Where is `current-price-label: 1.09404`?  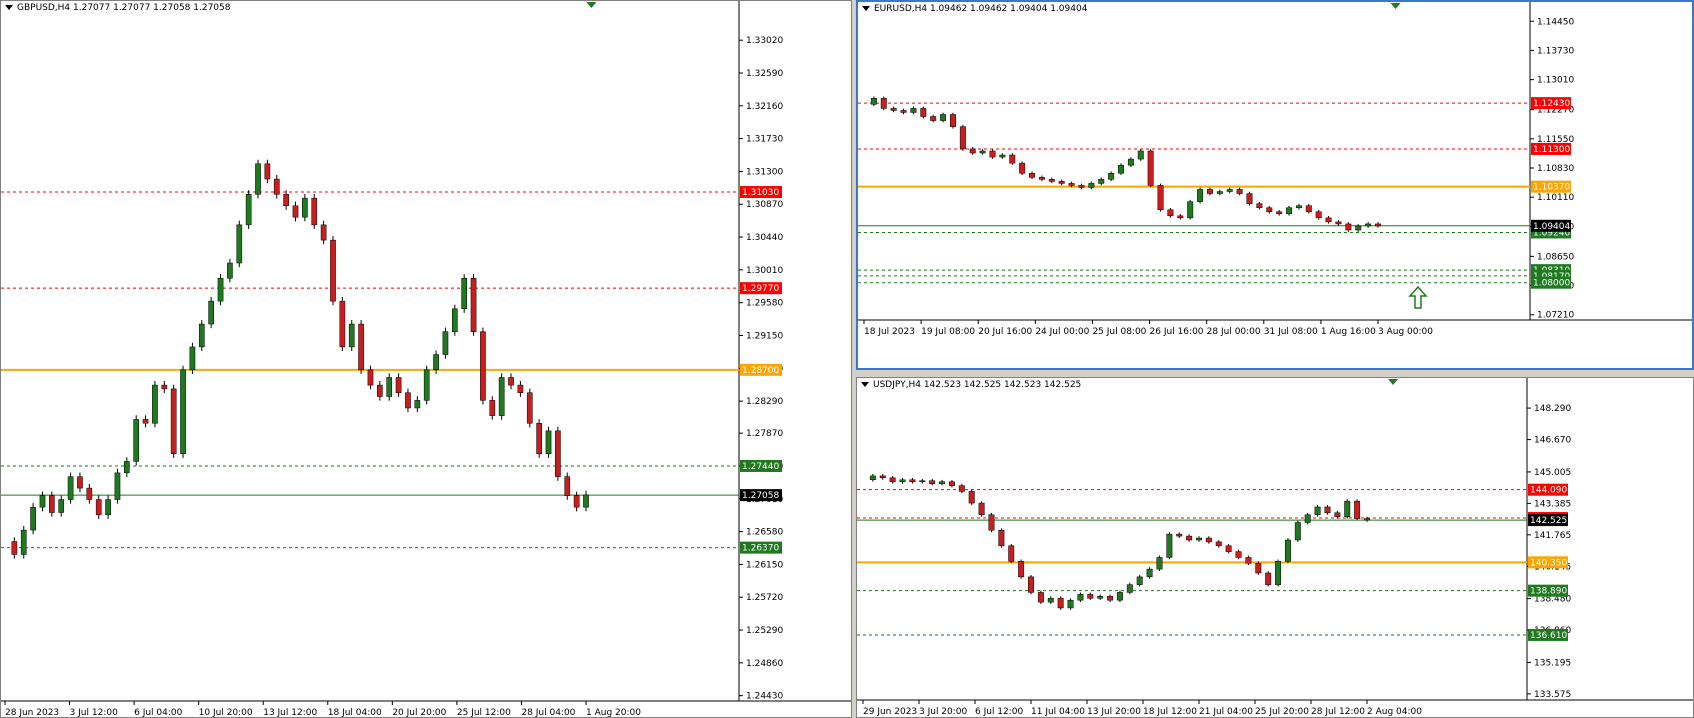 current-price-label: 1.09404 is located at coordinates (1551, 227).